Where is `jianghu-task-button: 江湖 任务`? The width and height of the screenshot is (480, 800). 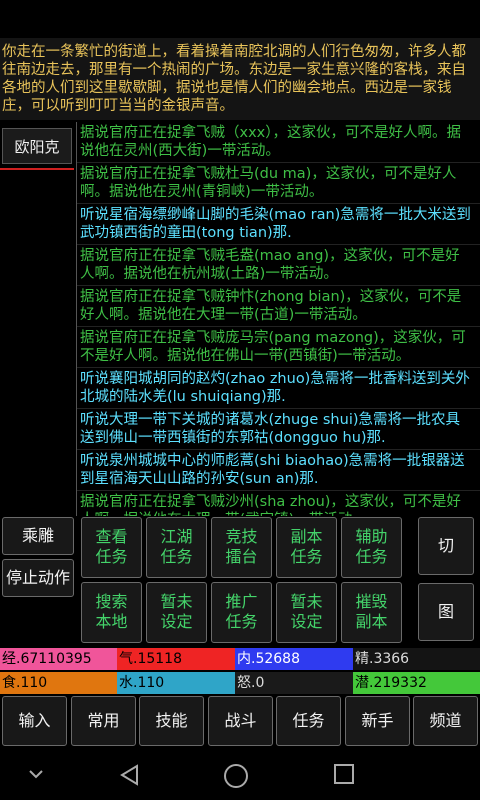 jianghu-task-button: 江湖 任务 is located at coordinates (176, 547).